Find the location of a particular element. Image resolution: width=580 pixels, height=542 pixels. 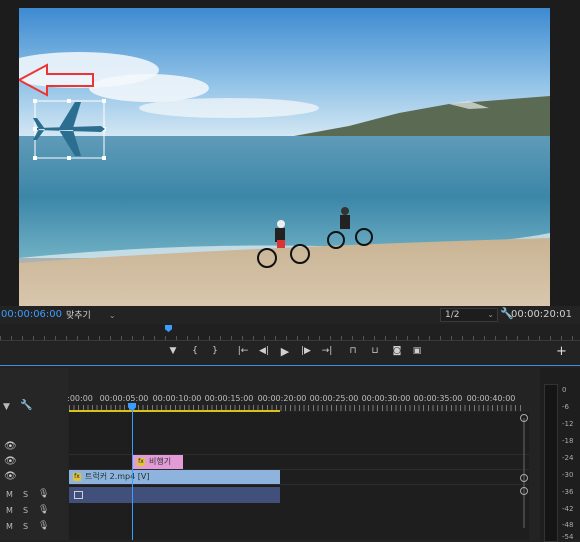

ruler-label: 00:00:10:00 is located at coordinates (177, 398).